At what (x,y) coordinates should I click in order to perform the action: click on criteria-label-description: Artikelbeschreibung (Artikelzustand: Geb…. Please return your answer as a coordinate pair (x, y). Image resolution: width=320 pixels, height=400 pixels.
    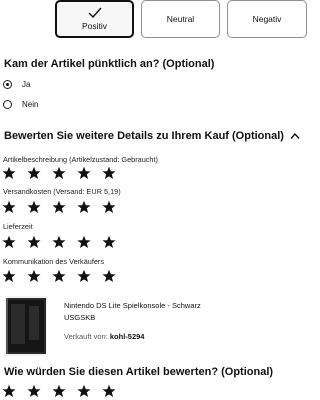
    Looking at the image, I should click on (80, 159).